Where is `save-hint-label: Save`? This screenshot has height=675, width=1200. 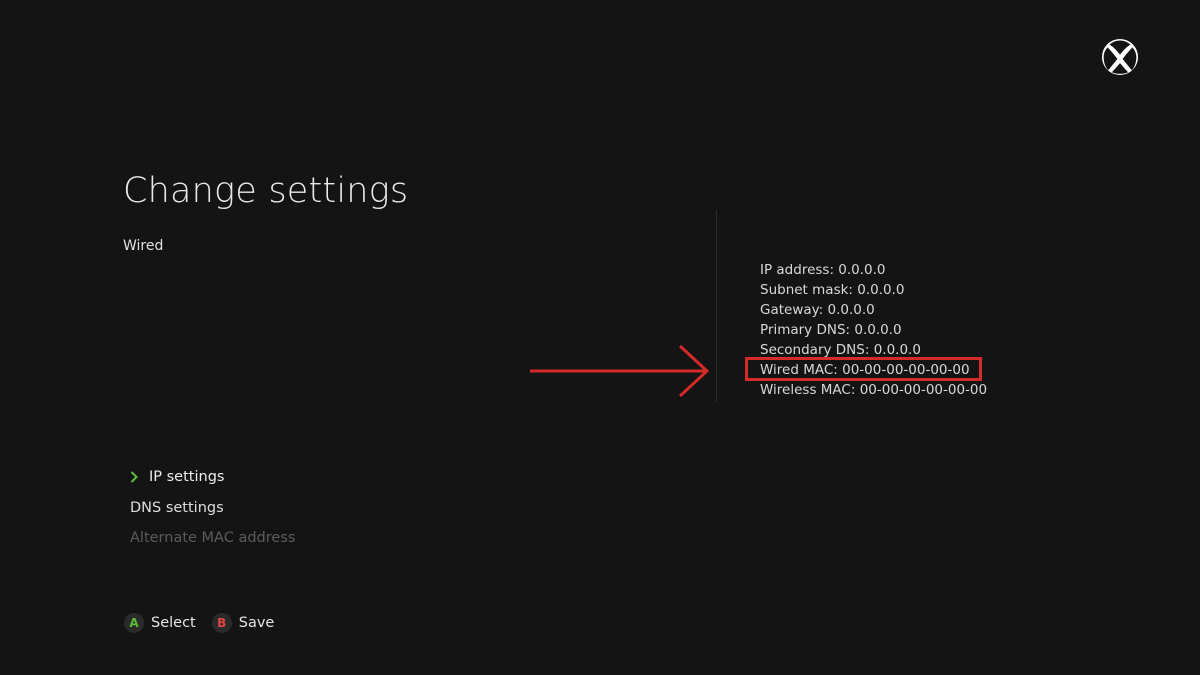
save-hint-label: Save is located at coordinates (256, 623).